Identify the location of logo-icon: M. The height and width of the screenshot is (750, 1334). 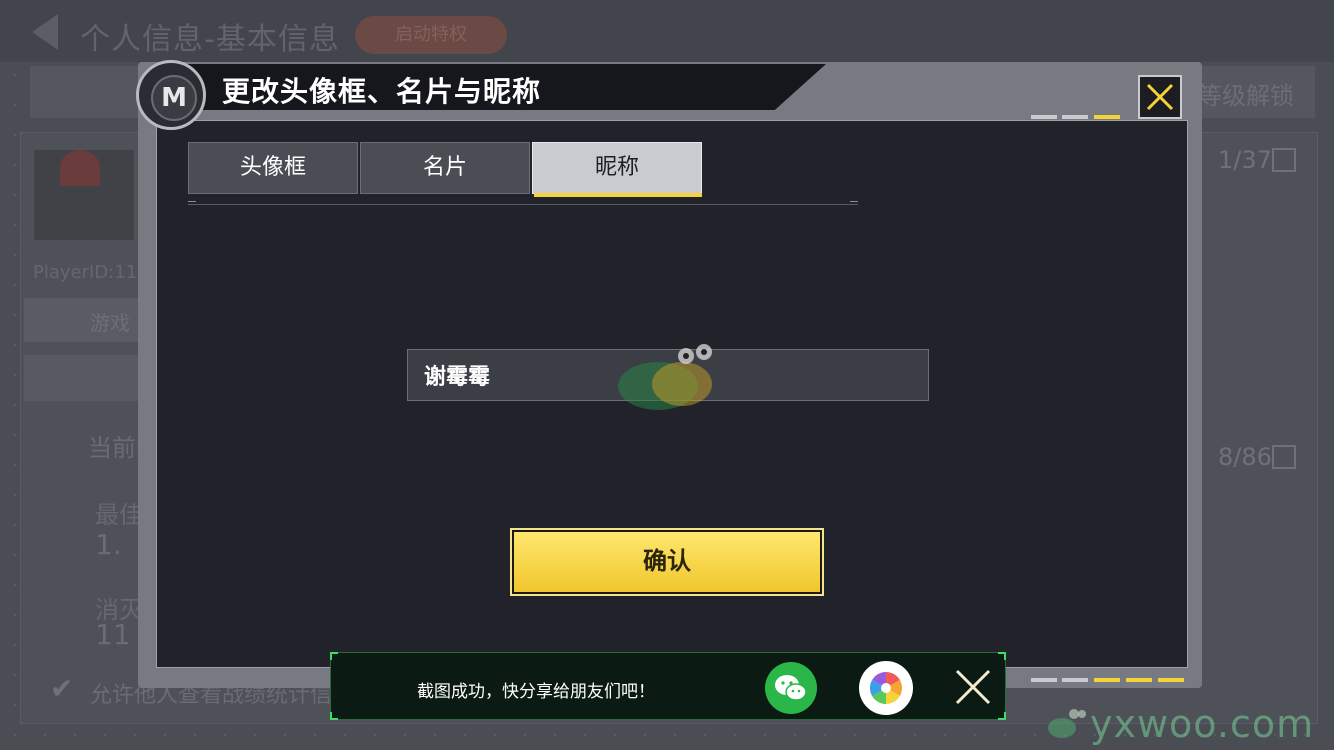
(174, 98).